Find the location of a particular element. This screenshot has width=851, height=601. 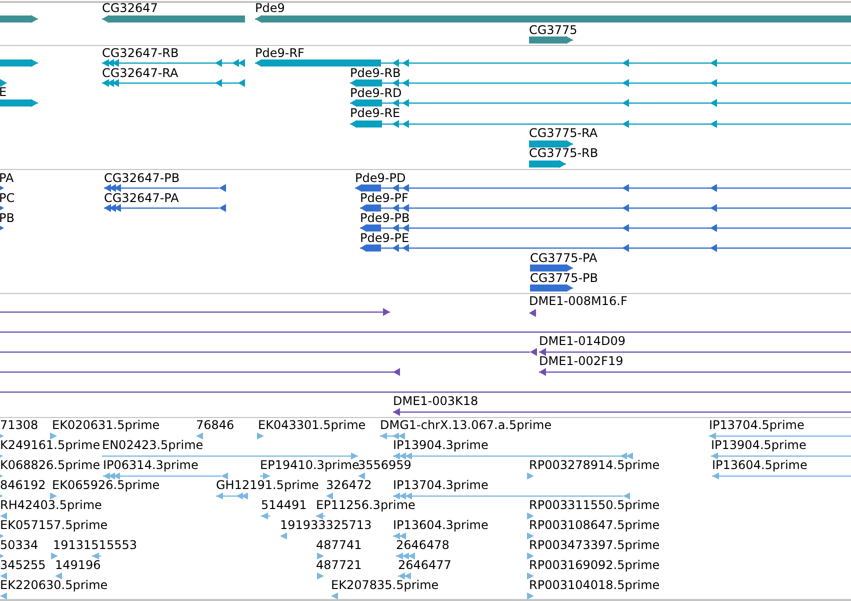

feature-label: IP13704.5prime is located at coordinates (756, 425).